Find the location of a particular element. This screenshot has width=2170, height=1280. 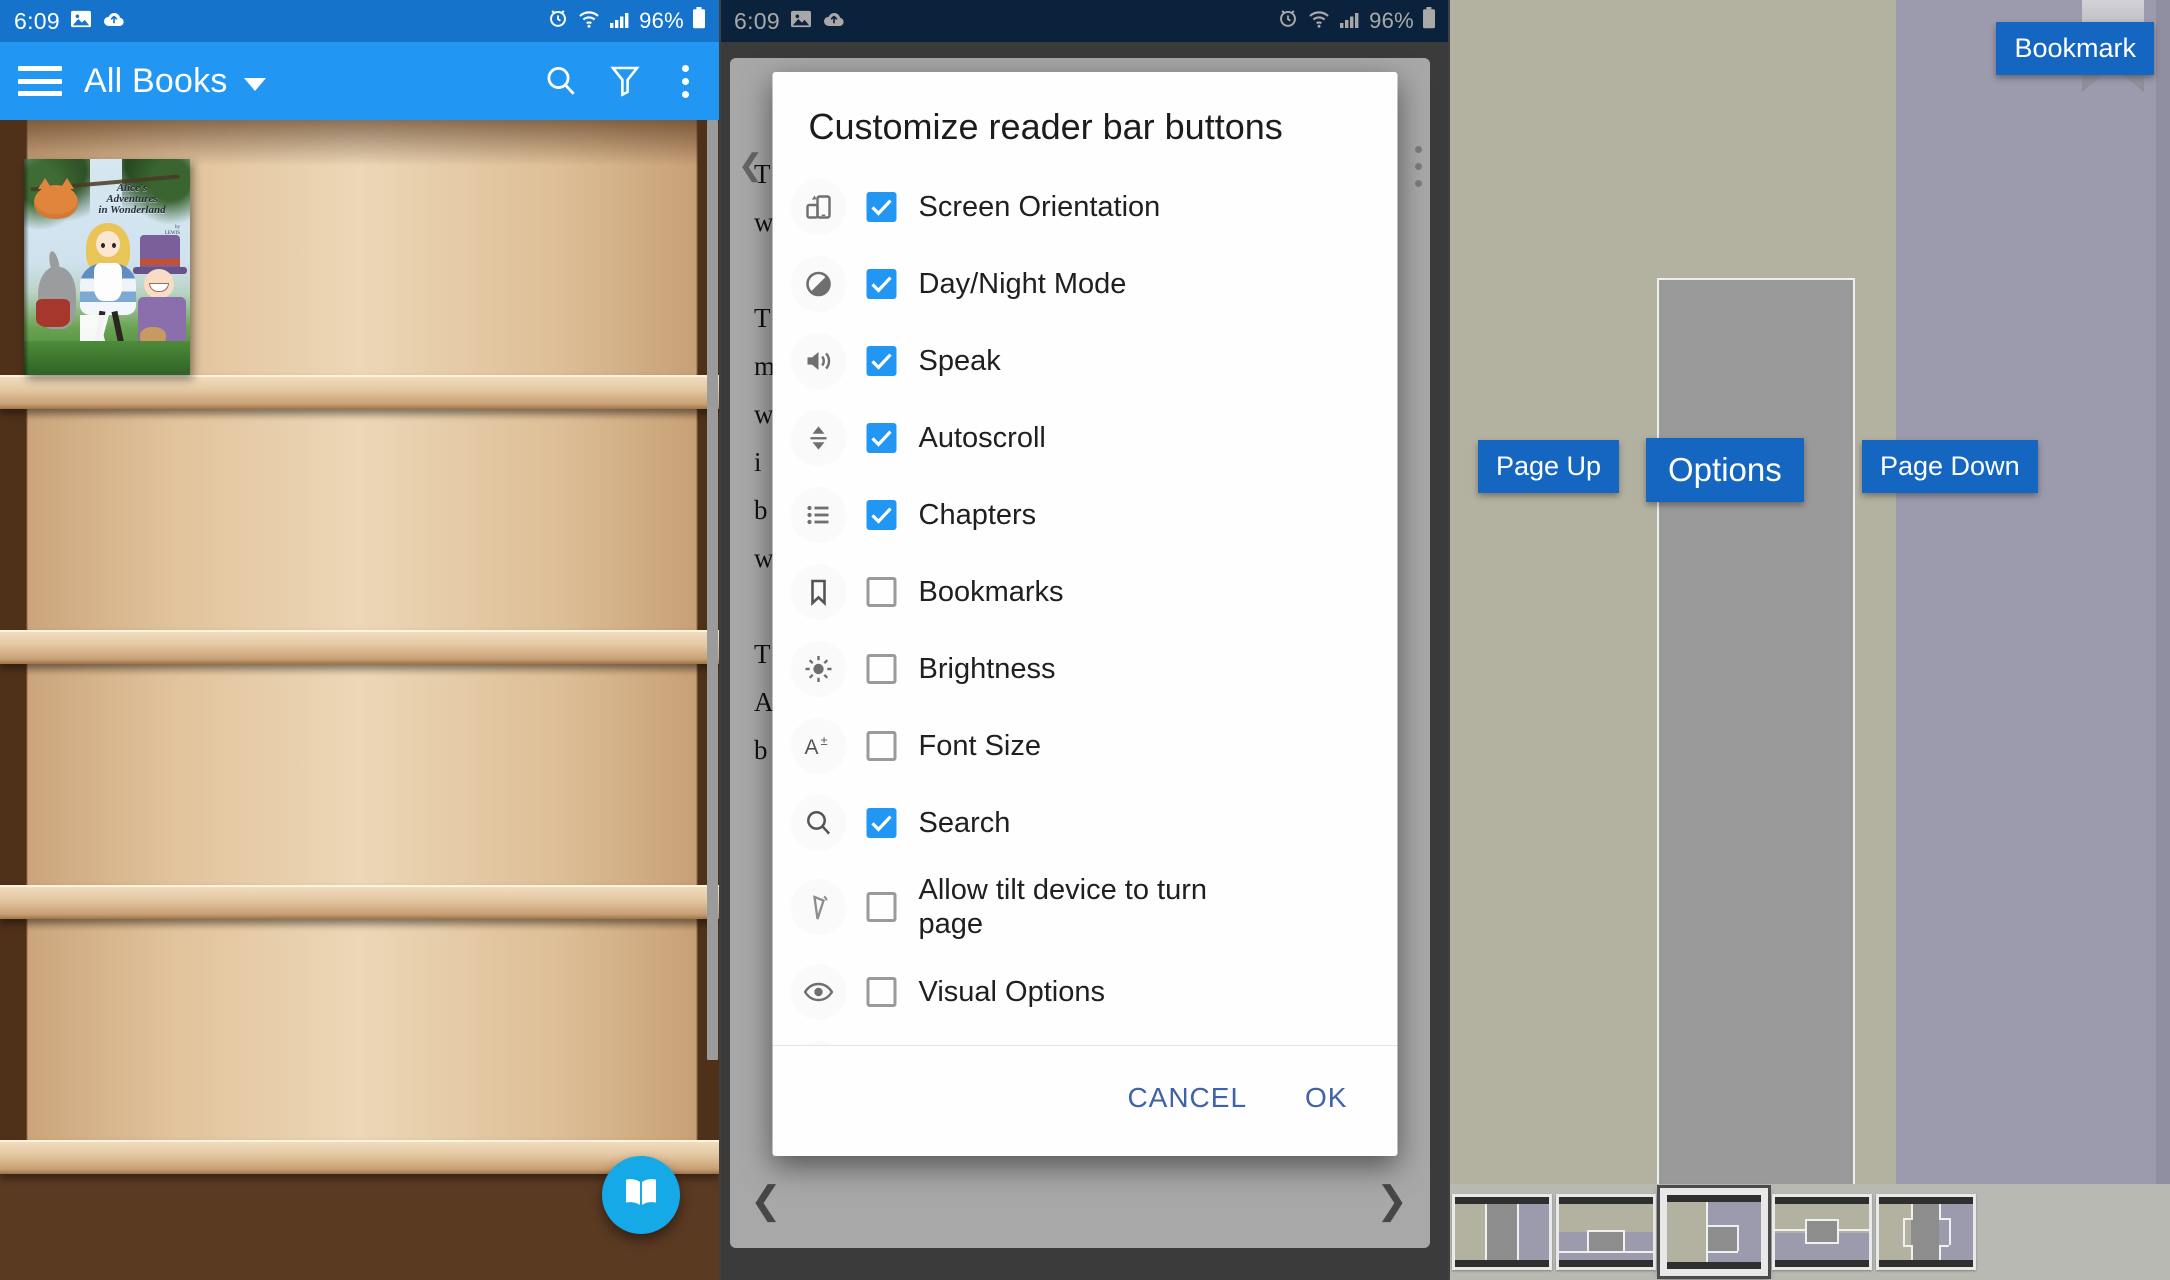

signal-icon is located at coordinates (620, 21).